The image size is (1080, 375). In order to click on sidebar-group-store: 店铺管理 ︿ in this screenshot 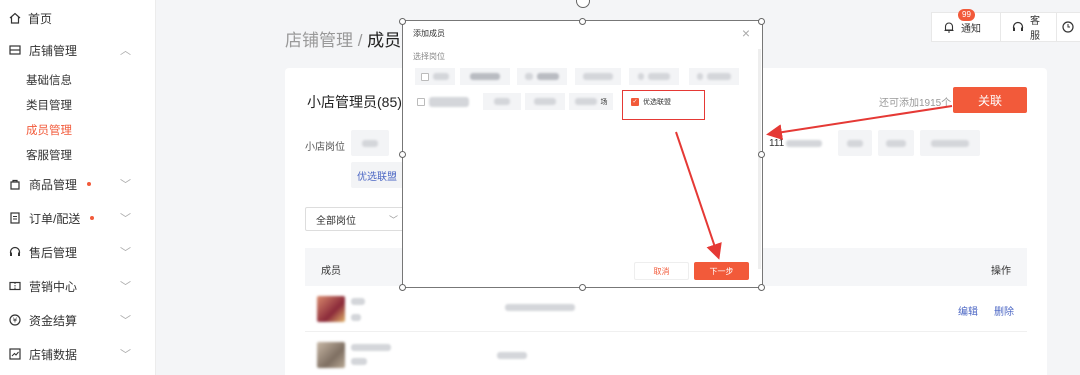, I will do `click(77, 50)`.